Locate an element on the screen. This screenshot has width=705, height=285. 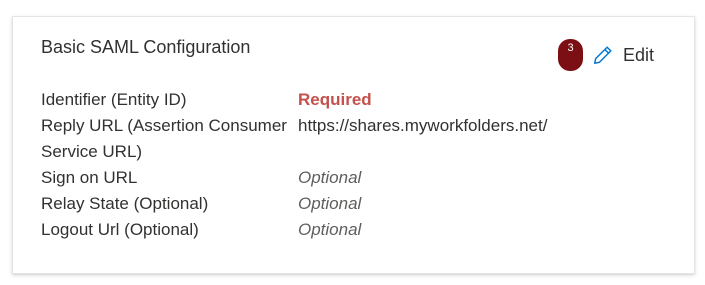
property-label: Logout Url (Optional) is located at coordinates (120, 229).